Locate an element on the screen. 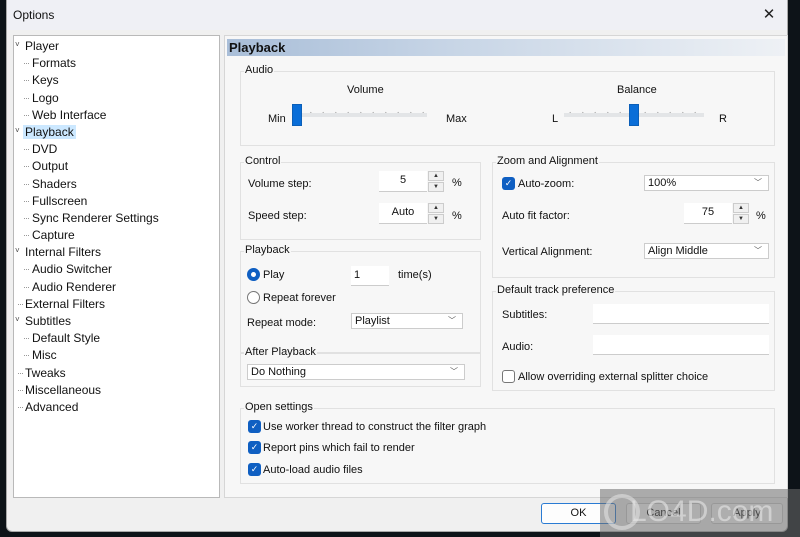  report-pins-label: Report pins which fail to render is located at coordinates (339, 448).